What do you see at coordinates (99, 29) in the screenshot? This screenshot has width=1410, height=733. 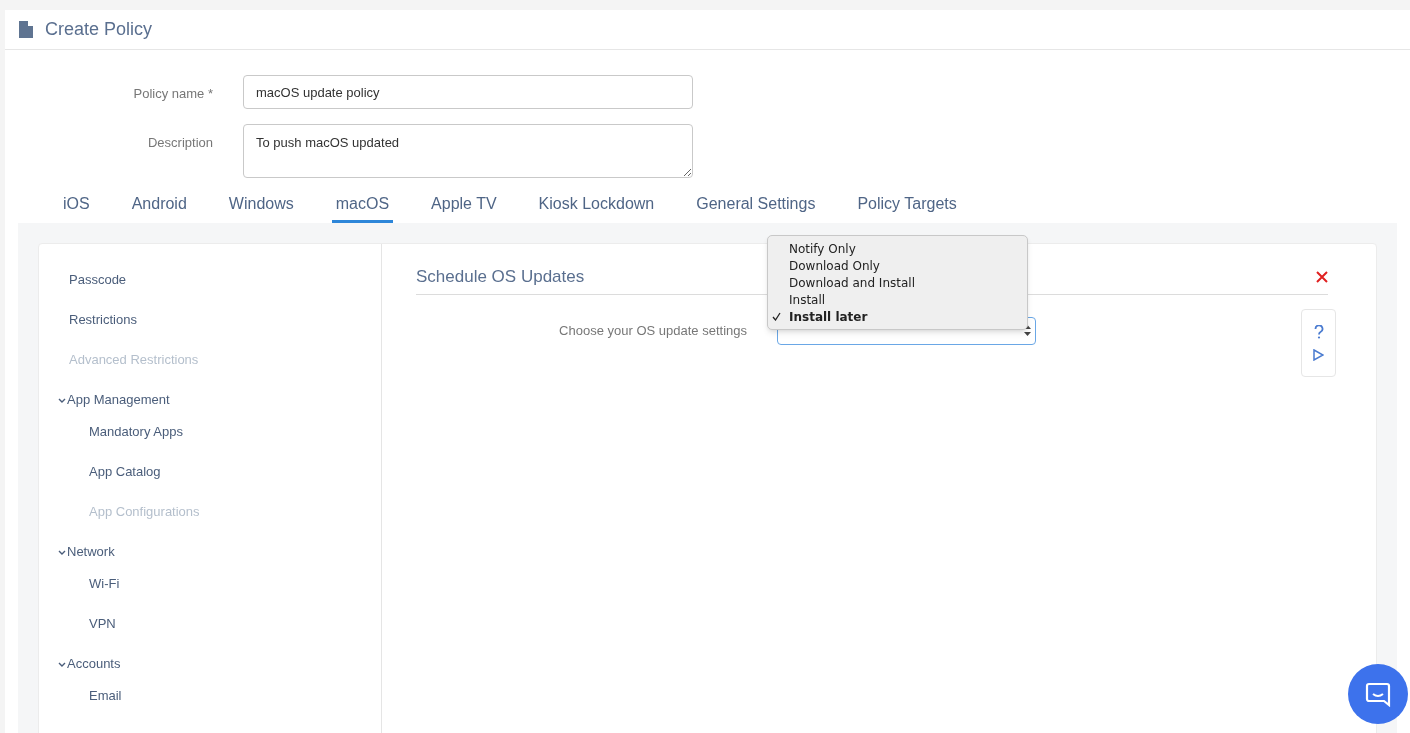 I see `page-title: Create Policy` at bounding box center [99, 29].